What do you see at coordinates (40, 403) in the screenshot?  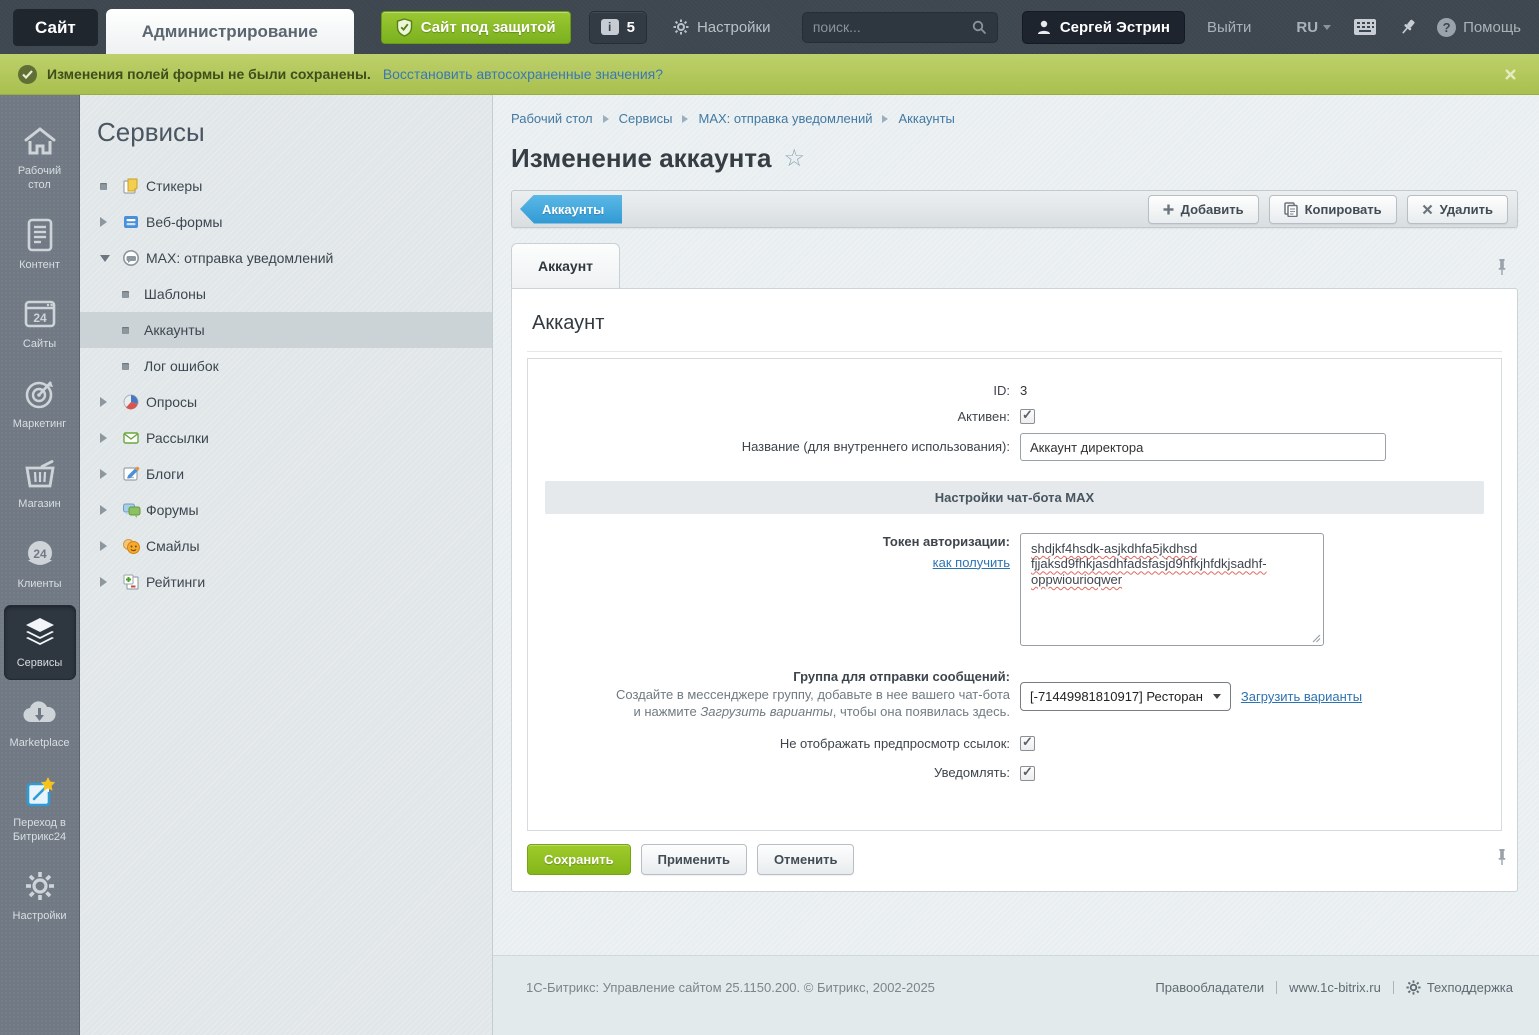 I see `rail-item-marketing: Маркетинг` at bounding box center [40, 403].